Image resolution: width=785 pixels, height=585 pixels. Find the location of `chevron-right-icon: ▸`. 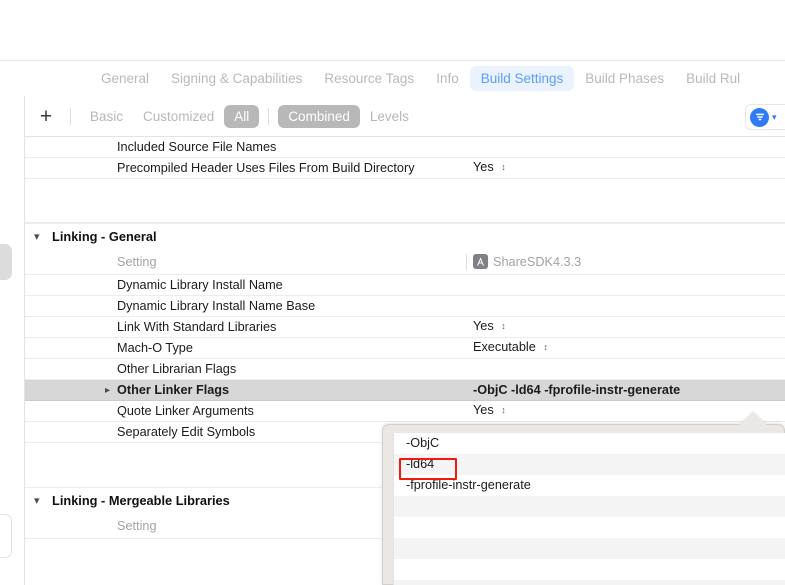

chevron-right-icon: ▸ is located at coordinates (107, 390).